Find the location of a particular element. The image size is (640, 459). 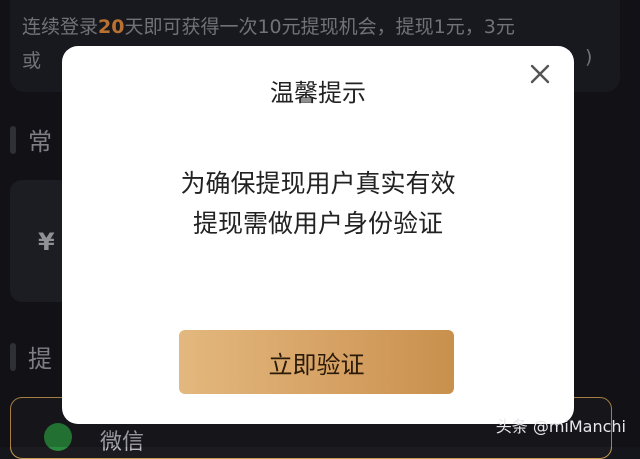

watermark: 头条 @miManchi is located at coordinates (560, 426).